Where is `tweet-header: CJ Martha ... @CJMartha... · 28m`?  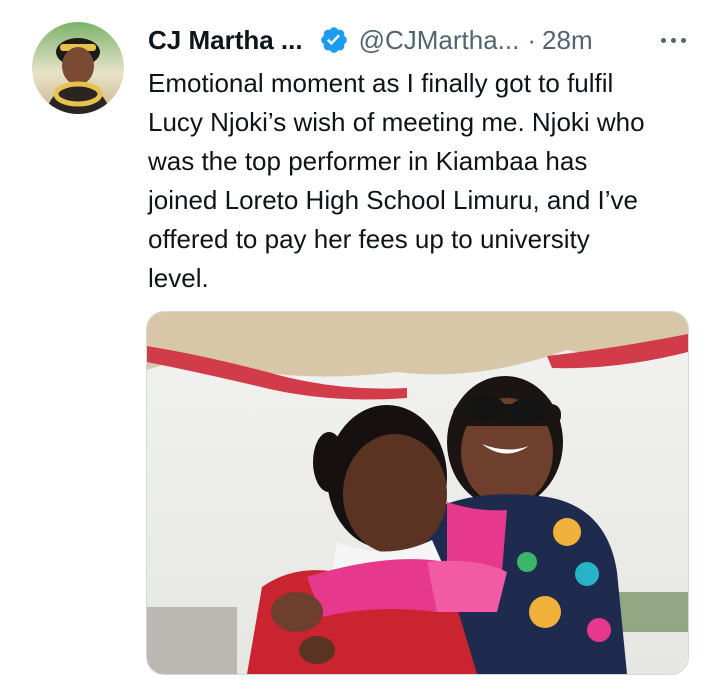
tweet-header: CJ Martha ... @CJMartha... · 28m is located at coordinates (420, 40).